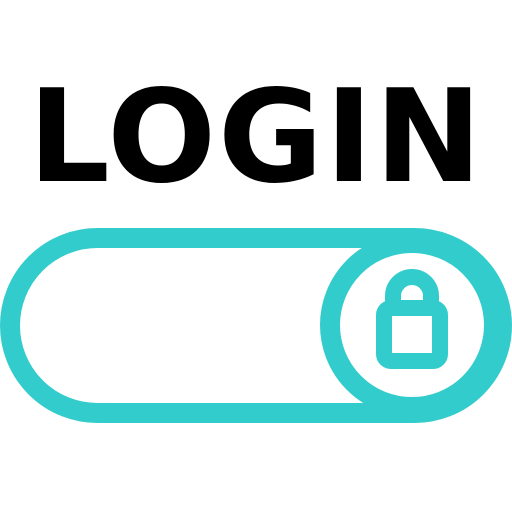  I want to click on toggle-knob, so click(412, 325).